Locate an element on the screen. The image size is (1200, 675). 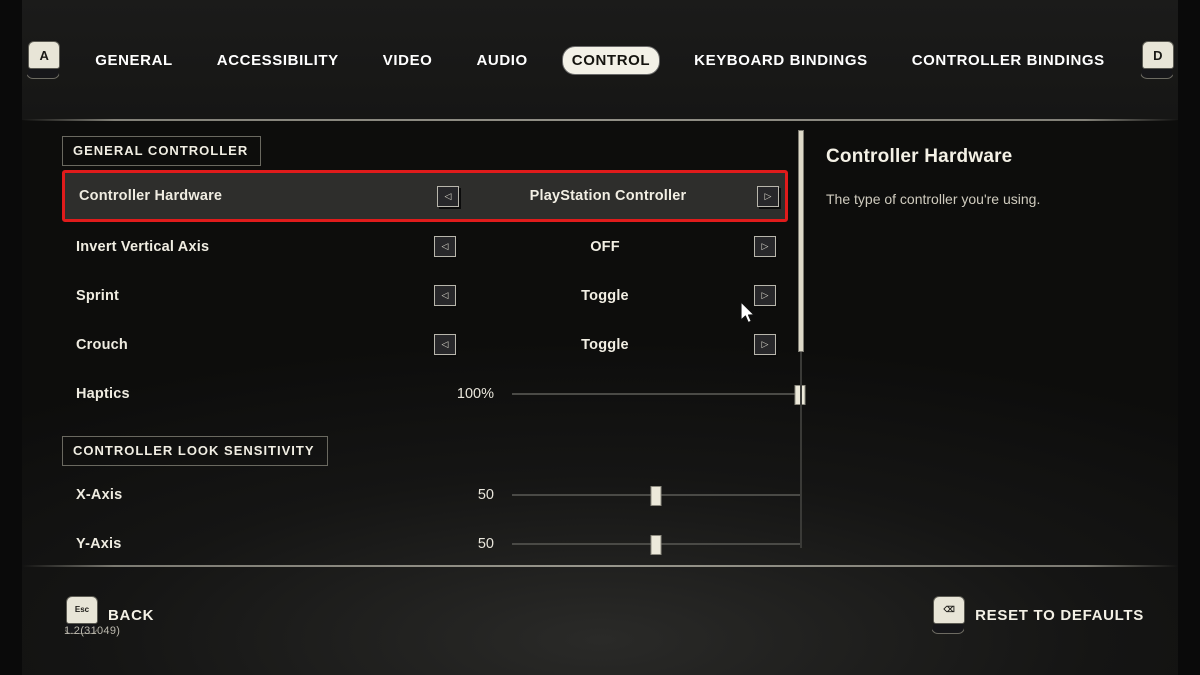
setting-label-haptics: Haptics is located at coordinates (103, 393).